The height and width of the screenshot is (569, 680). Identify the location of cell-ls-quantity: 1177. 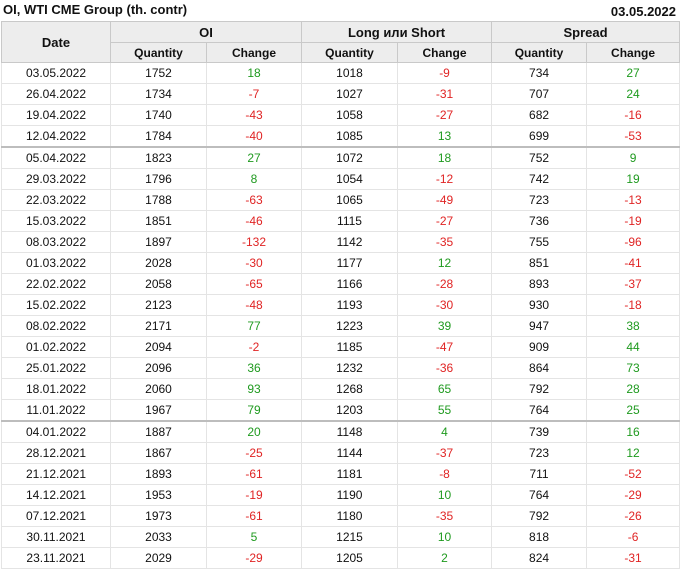
(350, 263).